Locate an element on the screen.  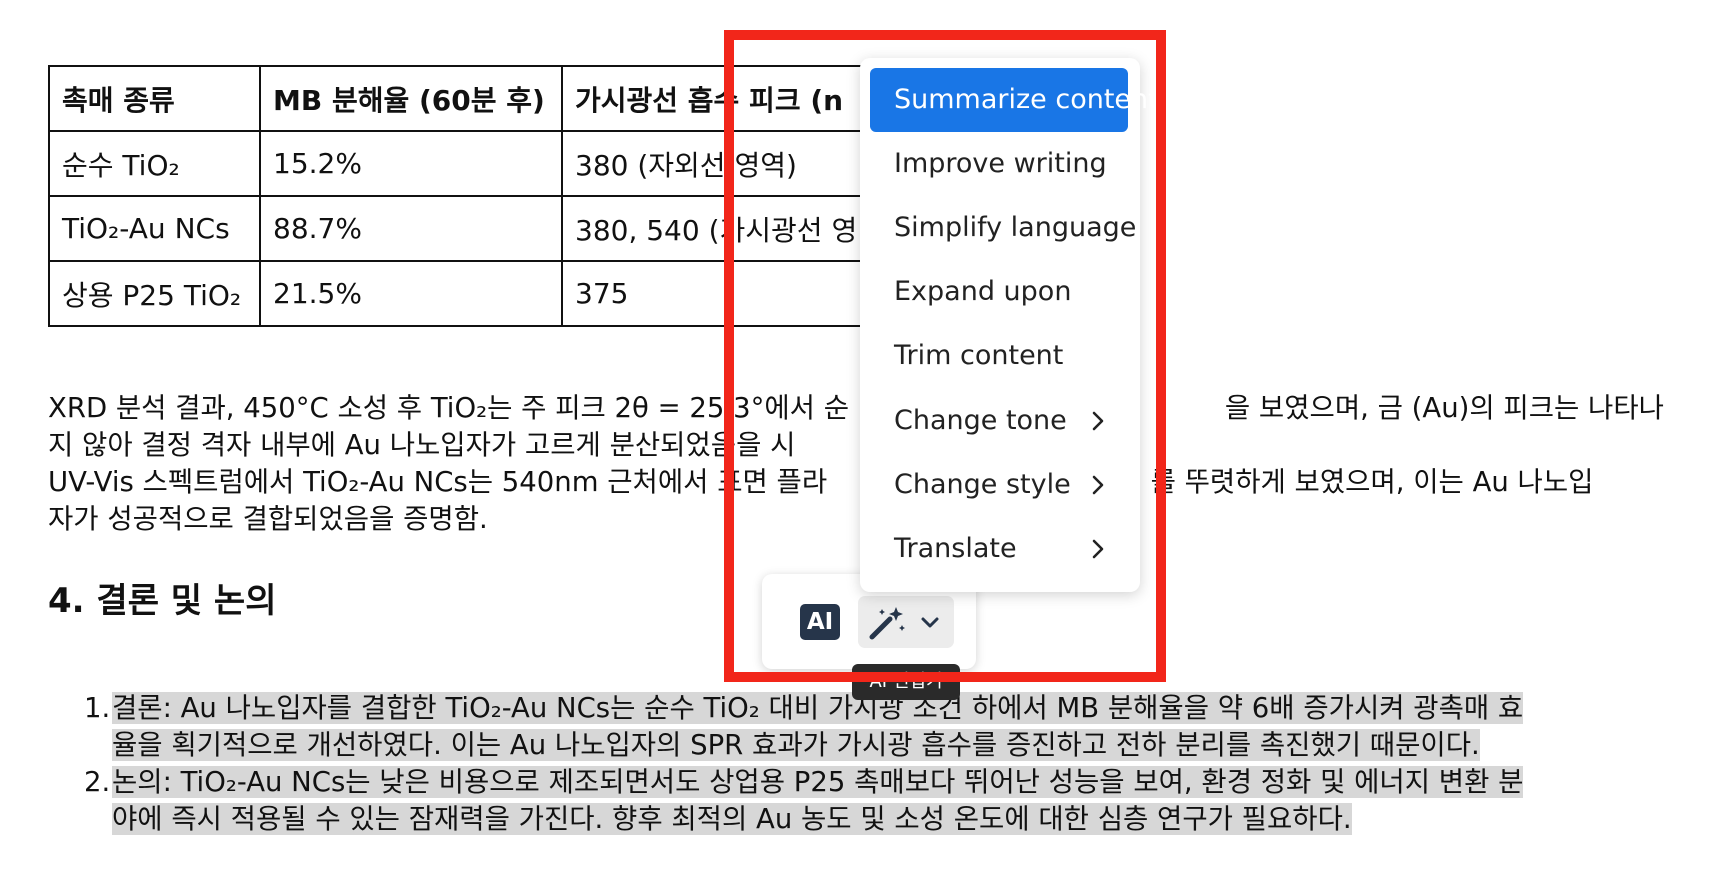
menu-item-label: Trim content is located at coordinates (979, 355).